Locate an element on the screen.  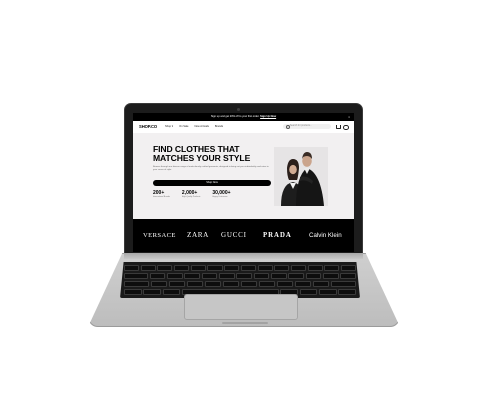
stat-label: High-Quality Products is located at coordinates (191, 197).